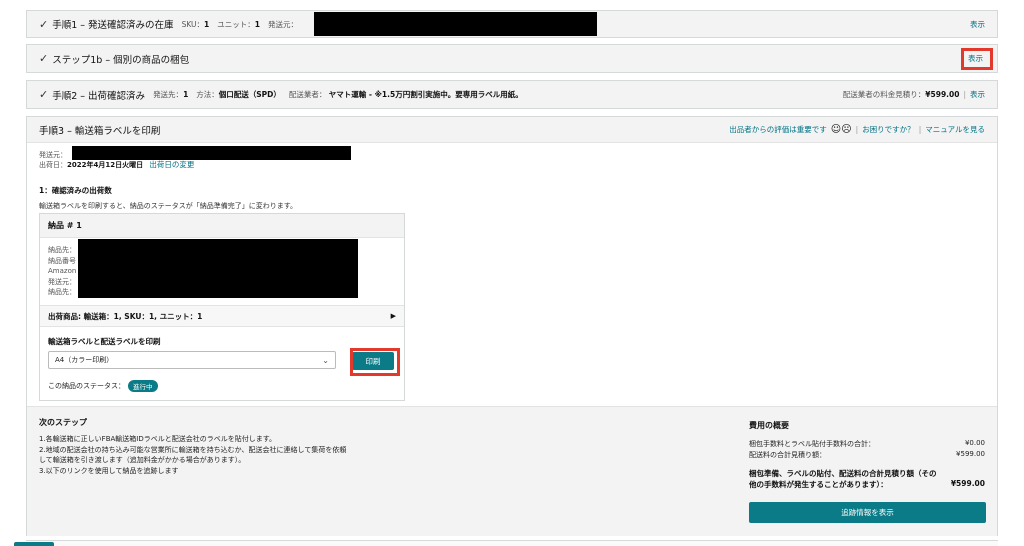 The height and width of the screenshot is (546, 1024). I want to click on step2-method: 方法：個口配送（SPD）, so click(238, 94).